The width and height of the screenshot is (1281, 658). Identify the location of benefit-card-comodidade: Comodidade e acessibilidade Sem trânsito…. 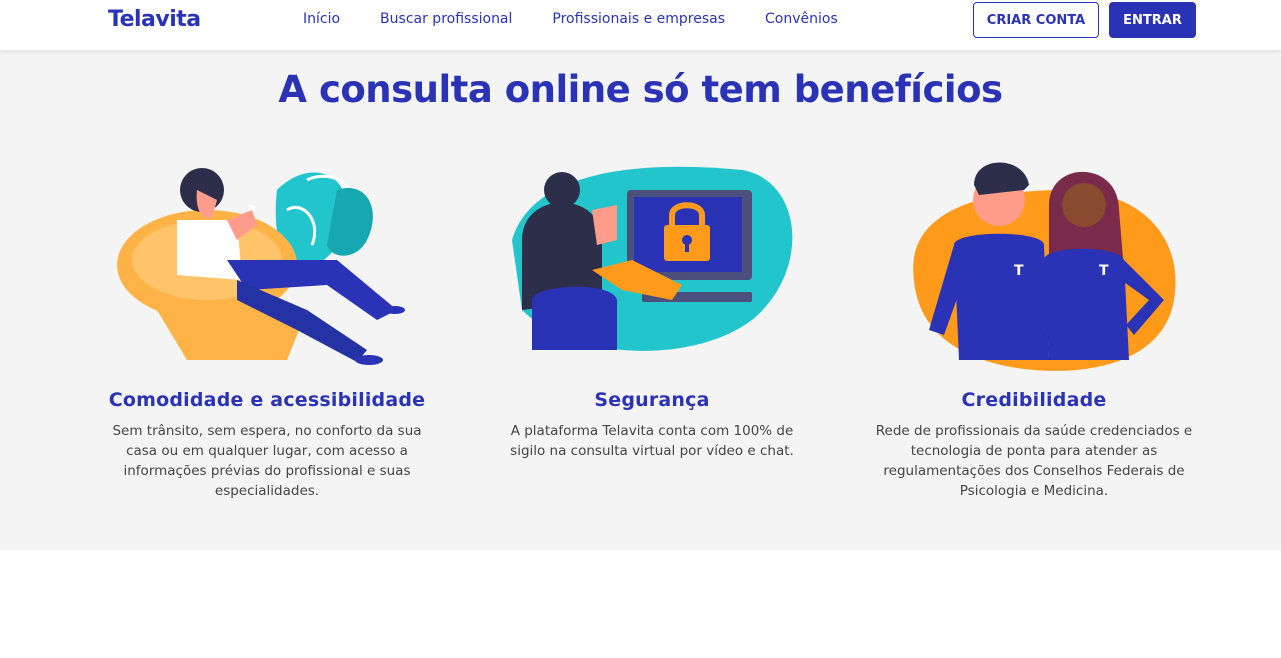
(267, 325).